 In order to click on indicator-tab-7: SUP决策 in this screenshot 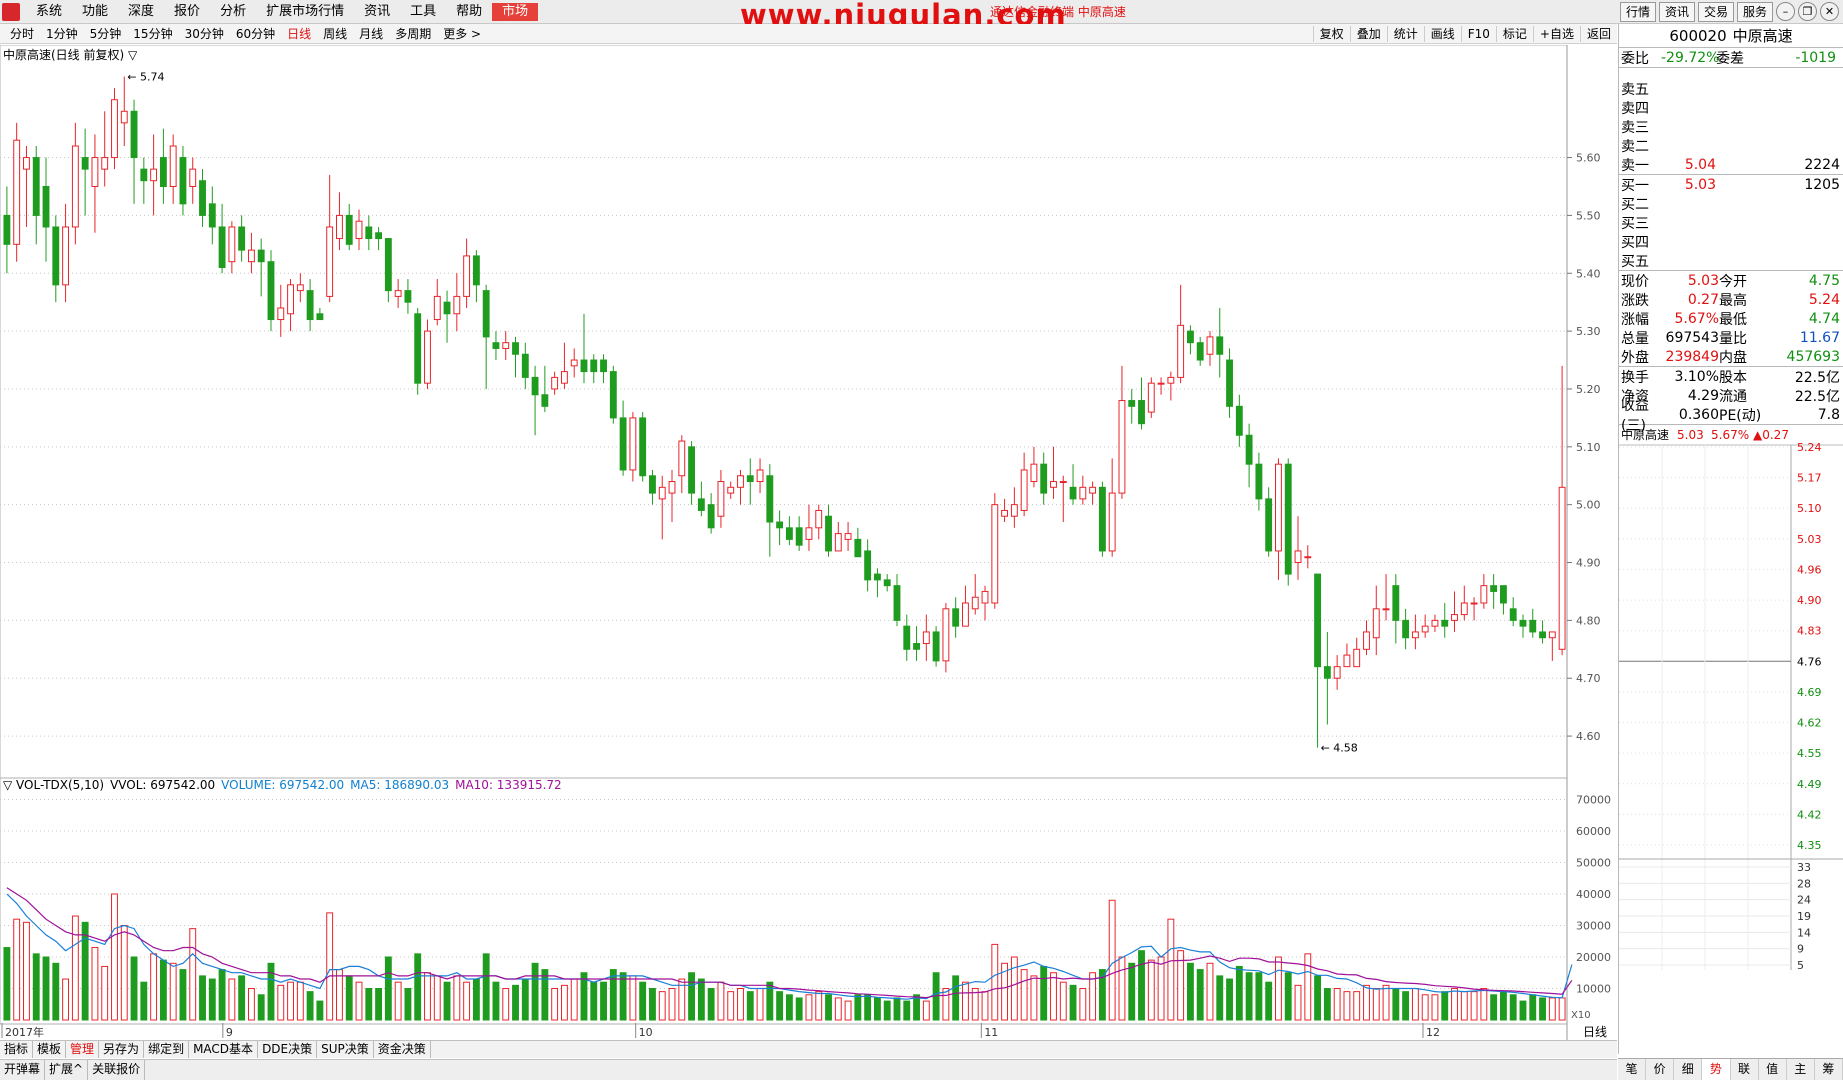, I will do `click(345, 1049)`.